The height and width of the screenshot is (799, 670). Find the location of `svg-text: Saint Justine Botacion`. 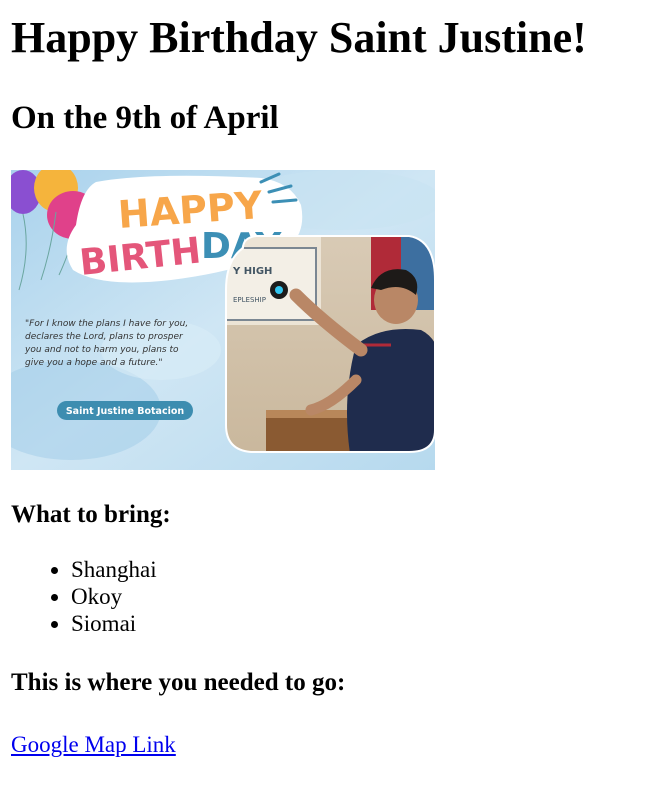

svg-text: Saint Justine Botacion is located at coordinates (125, 411).